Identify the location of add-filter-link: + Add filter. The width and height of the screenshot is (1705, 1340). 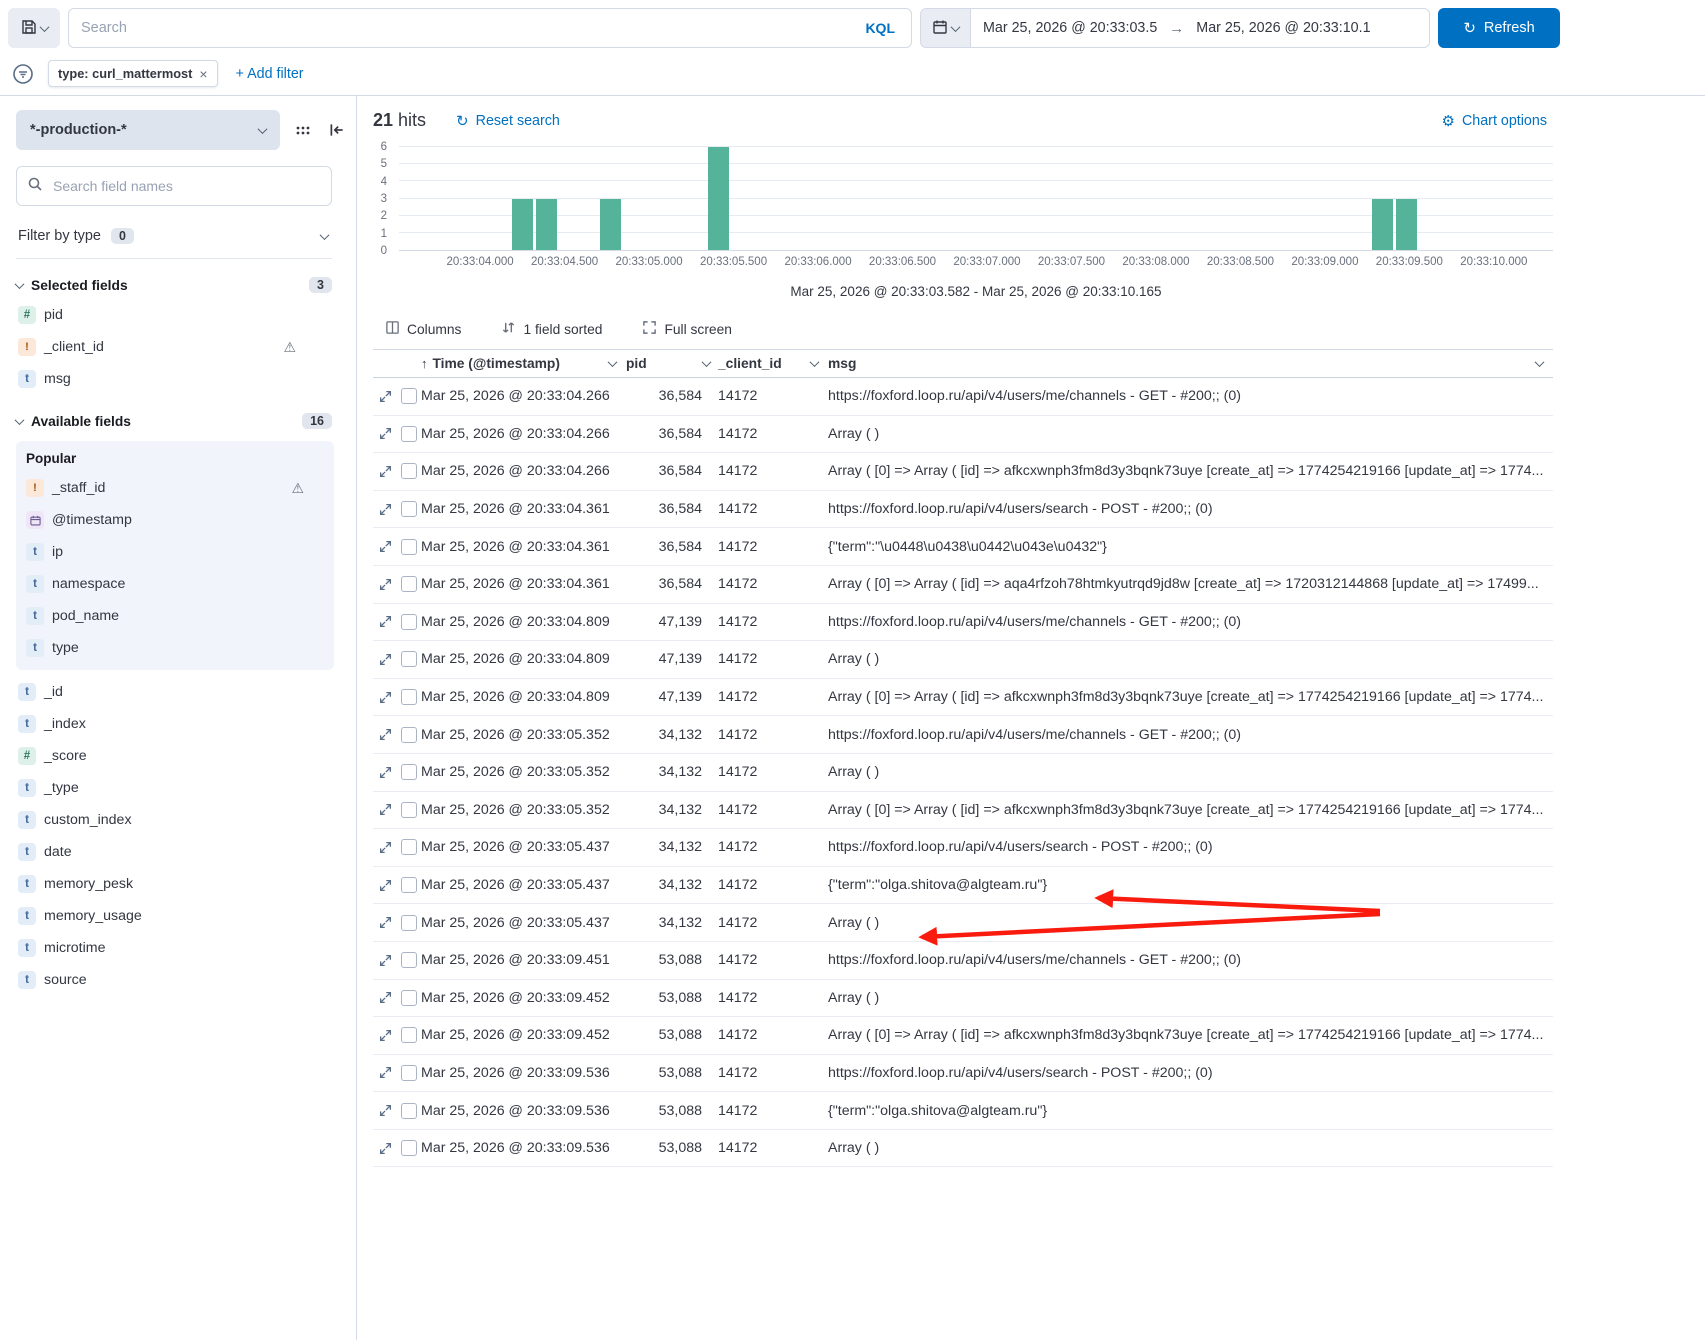
(270, 74).